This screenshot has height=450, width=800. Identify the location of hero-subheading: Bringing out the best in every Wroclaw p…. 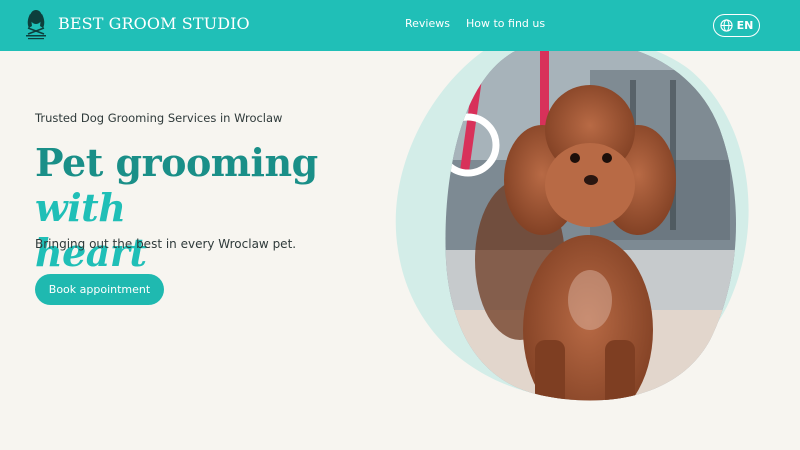
(166, 244).